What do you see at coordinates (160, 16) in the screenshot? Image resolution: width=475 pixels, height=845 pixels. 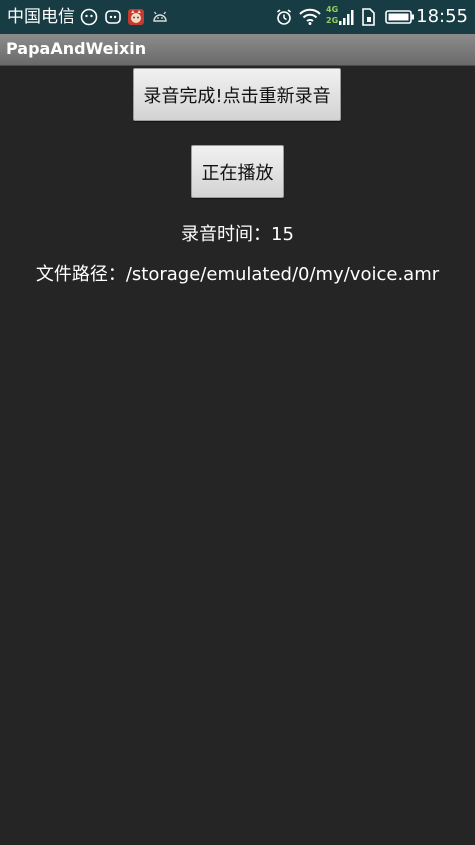 I see `android-icon` at bounding box center [160, 16].